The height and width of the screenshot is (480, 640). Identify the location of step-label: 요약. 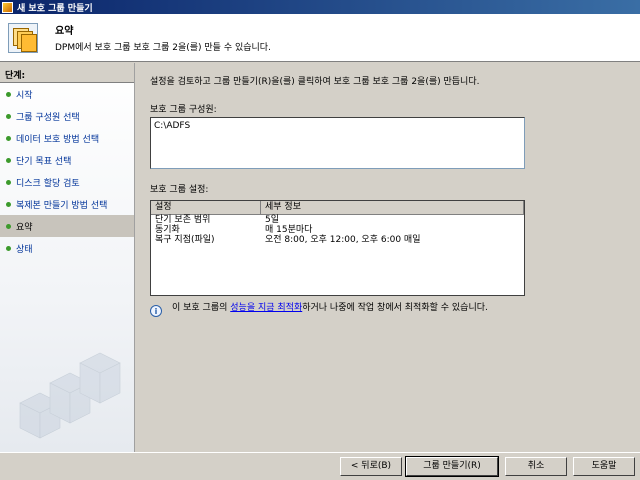
(24, 227).